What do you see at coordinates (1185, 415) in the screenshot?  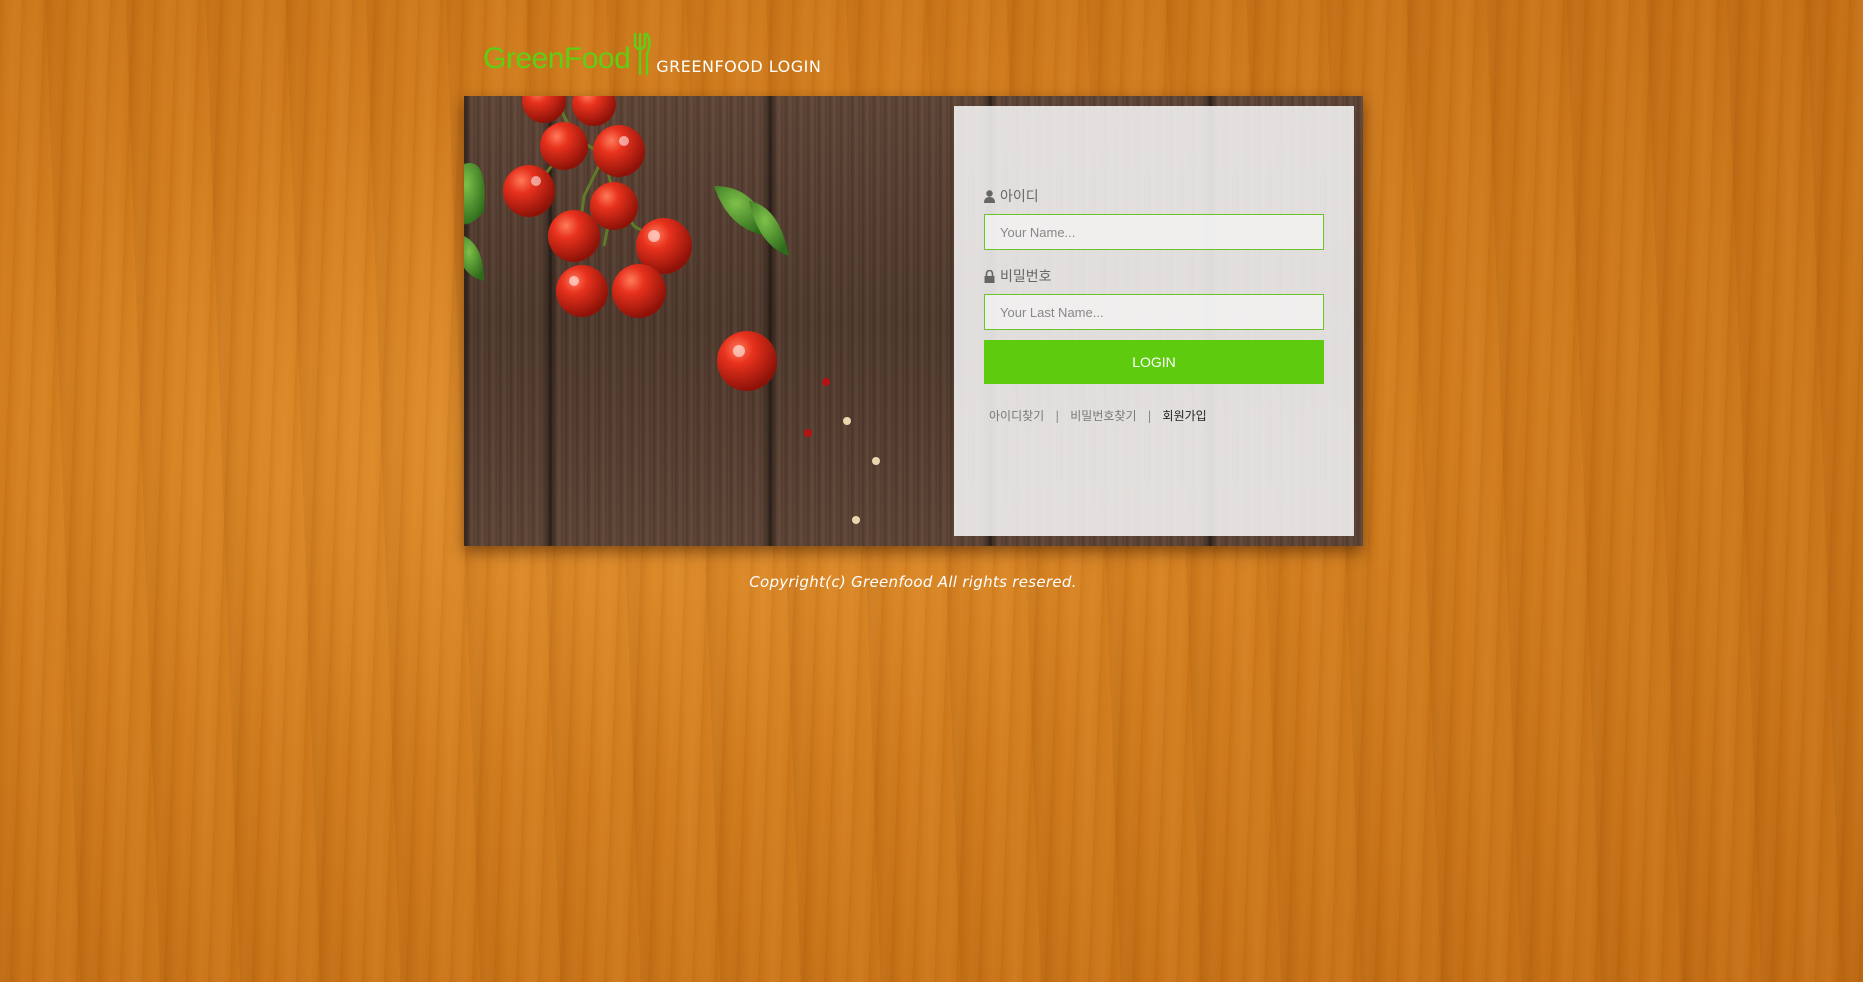 I see `signup-link: 회원가입` at bounding box center [1185, 415].